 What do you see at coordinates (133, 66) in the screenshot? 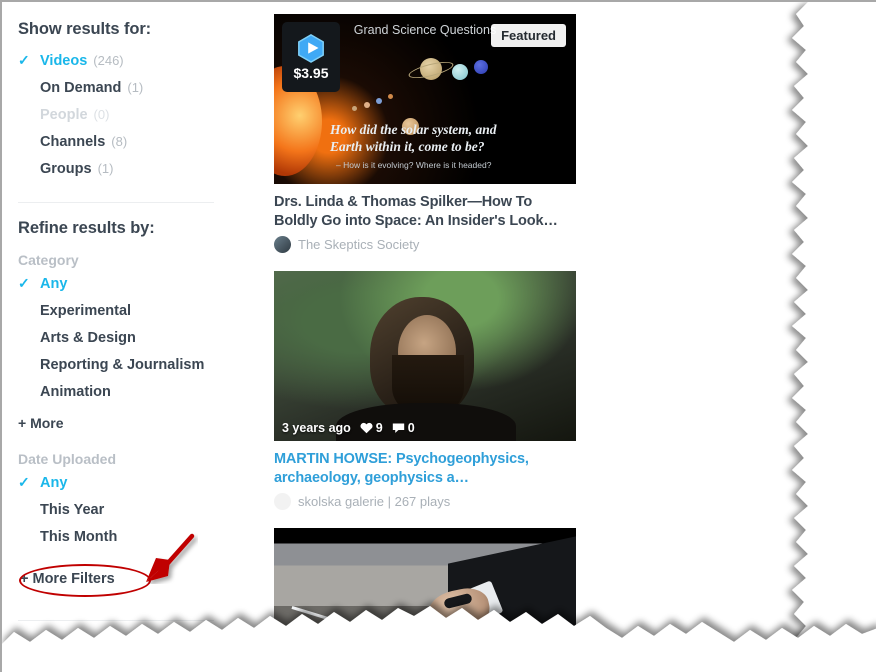
I see `filter-videos: ✓ Videos (246)` at bounding box center [133, 66].